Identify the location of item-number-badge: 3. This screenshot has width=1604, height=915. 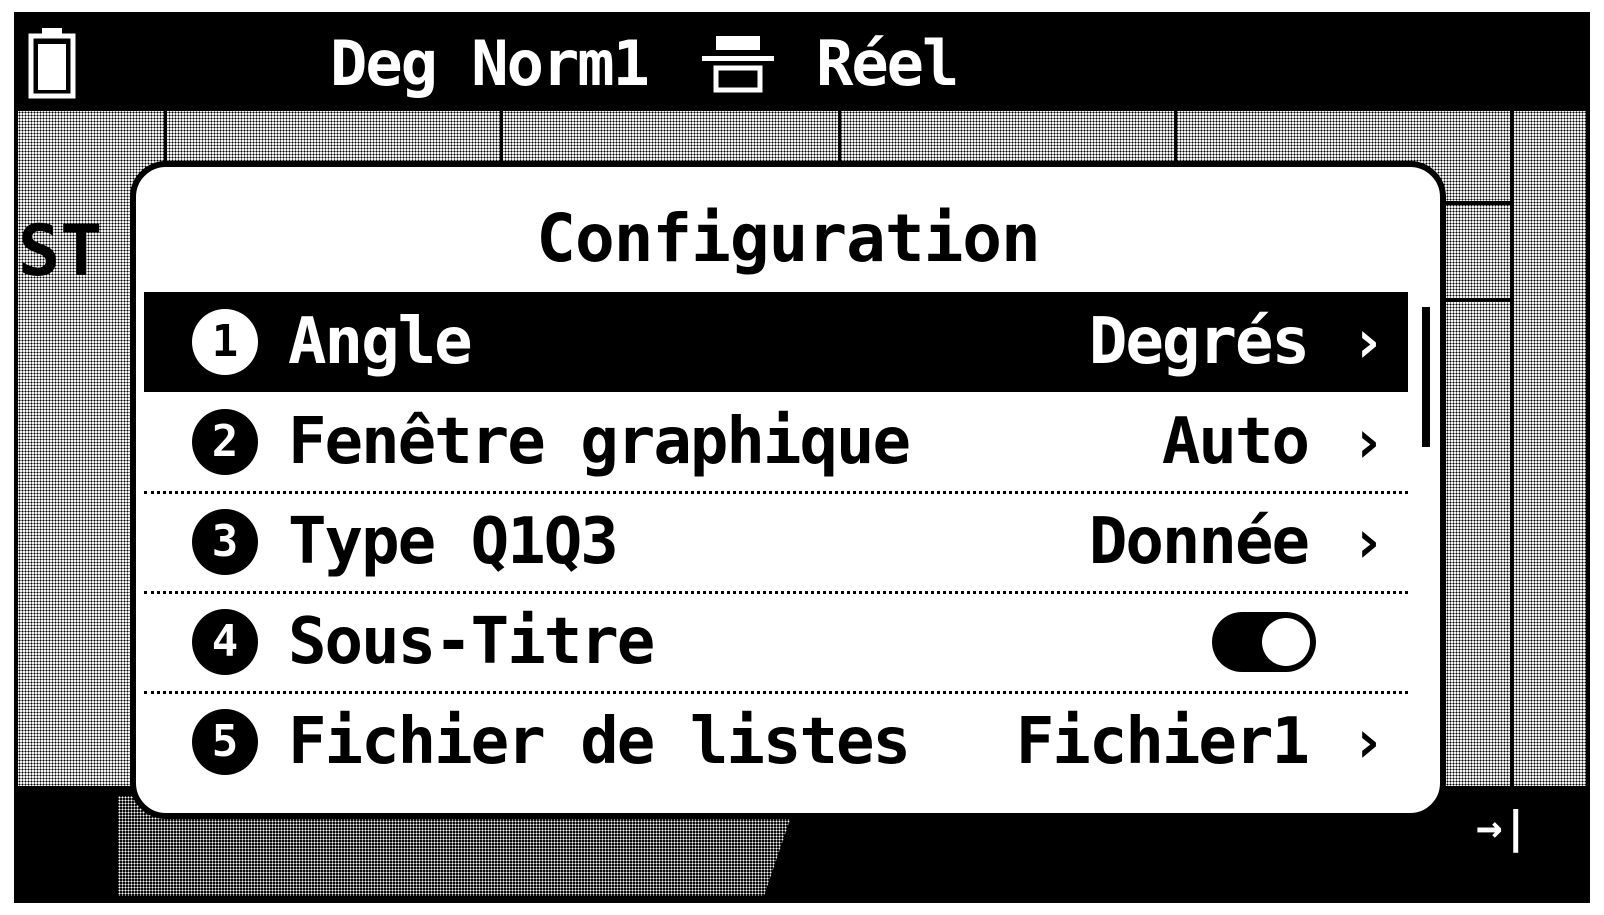
(225, 542).